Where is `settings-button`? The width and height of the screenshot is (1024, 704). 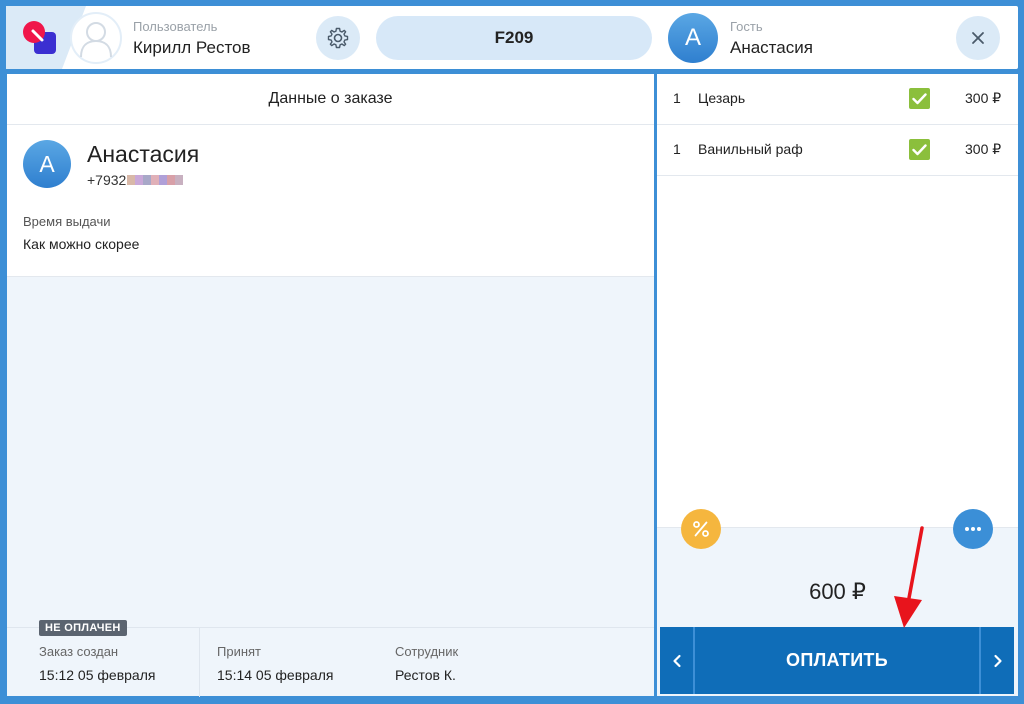
settings-button is located at coordinates (338, 38).